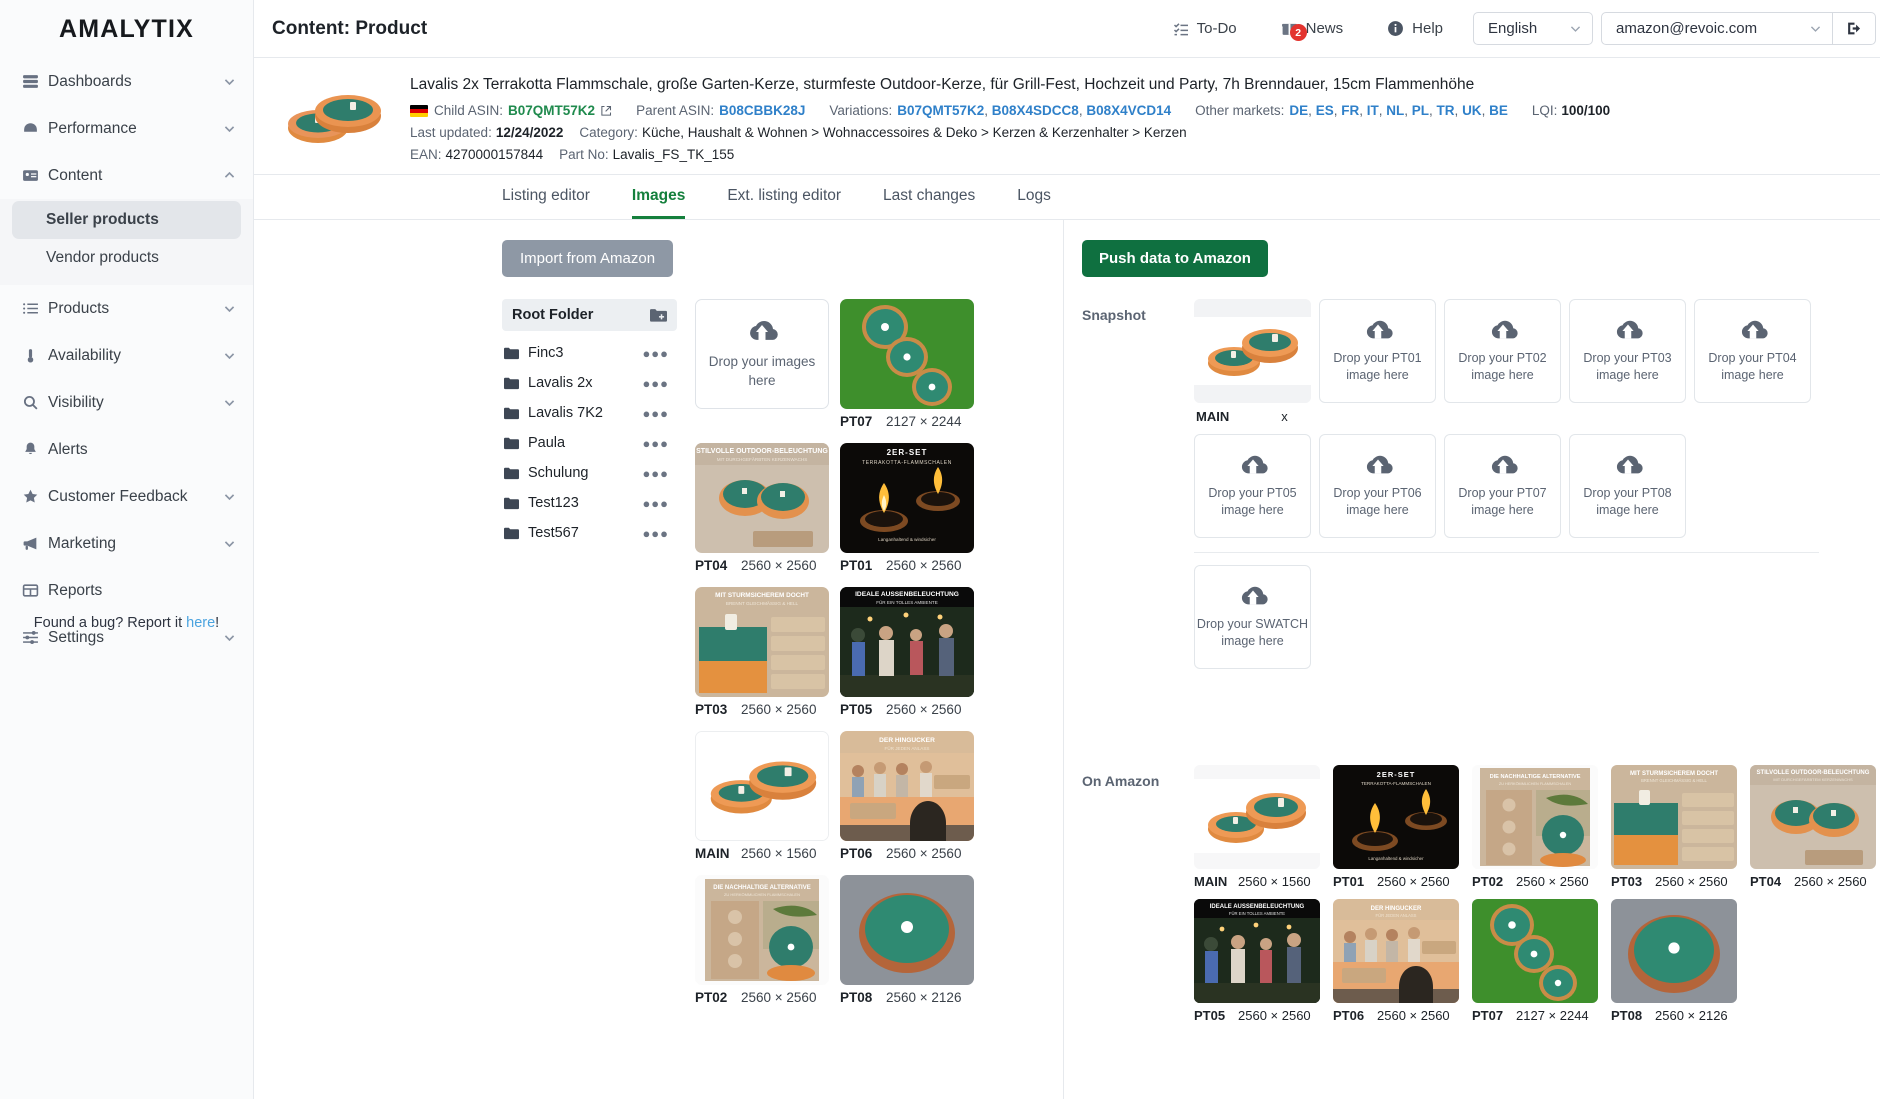 This screenshot has height=1099, width=1880. What do you see at coordinates (589, 443) in the screenshot?
I see `folder-item: Paula ●●●` at bounding box center [589, 443].